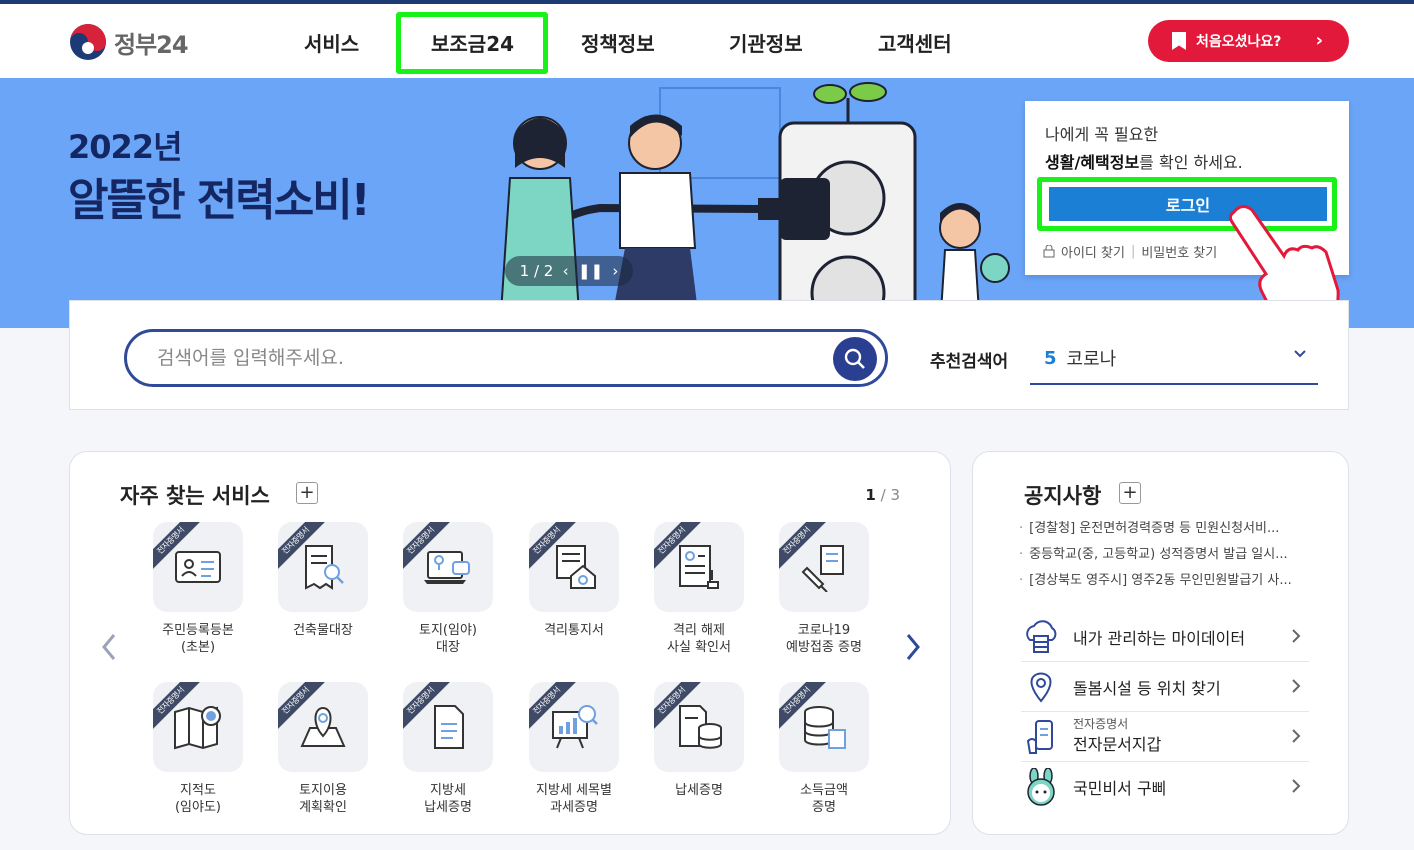 The height and width of the screenshot is (850, 1414). What do you see at coordinates (824, 639) in the screenshot?
I see `service-label: 코로나19 예방접종 증명` at bounding box center [824, 639].